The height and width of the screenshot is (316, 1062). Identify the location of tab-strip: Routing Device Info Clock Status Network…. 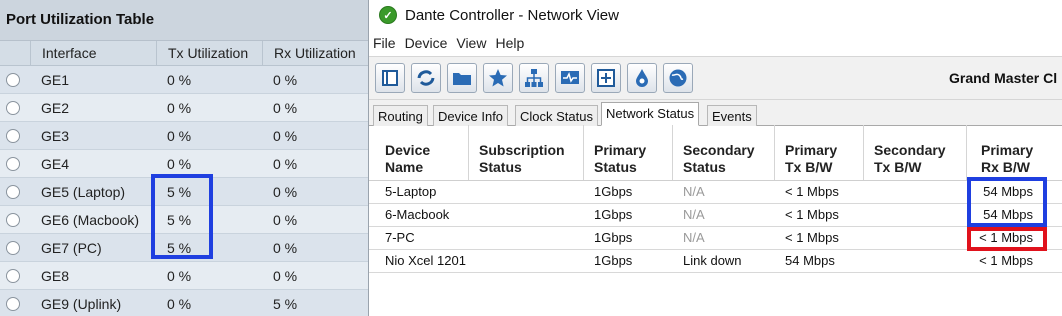
(715, 113).